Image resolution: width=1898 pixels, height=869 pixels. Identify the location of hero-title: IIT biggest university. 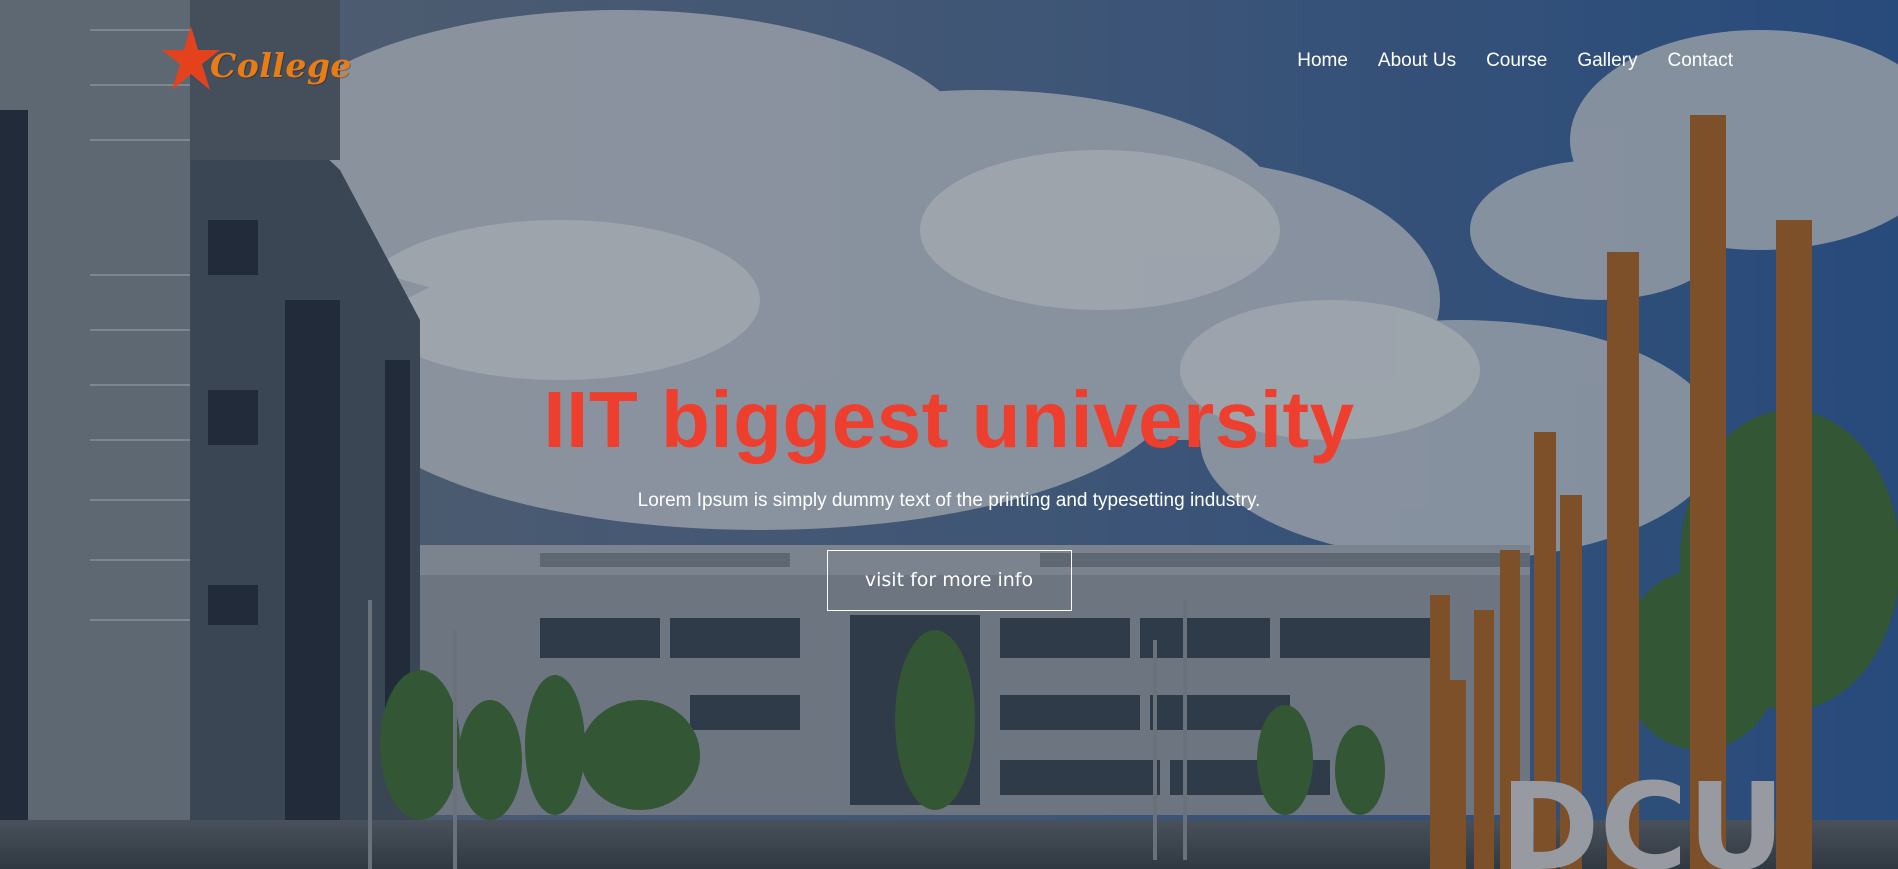
(949, 419).